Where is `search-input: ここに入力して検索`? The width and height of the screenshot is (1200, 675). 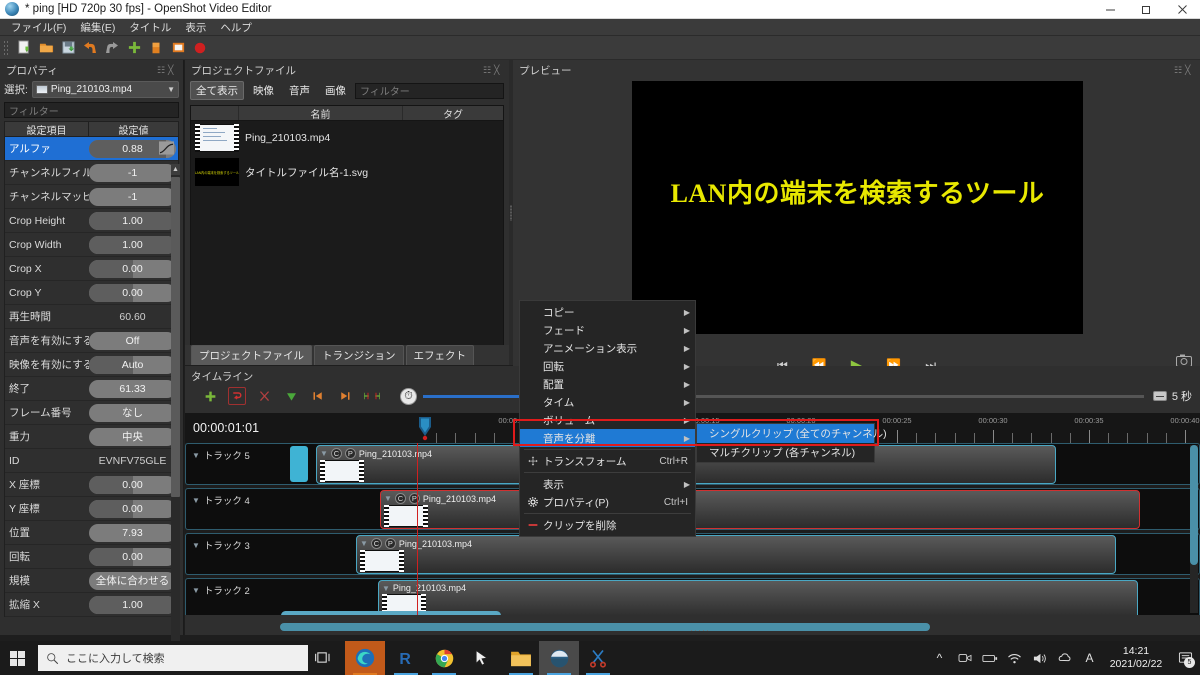 search-input: ここに入力して検索 is located at coordinates (173, 658).